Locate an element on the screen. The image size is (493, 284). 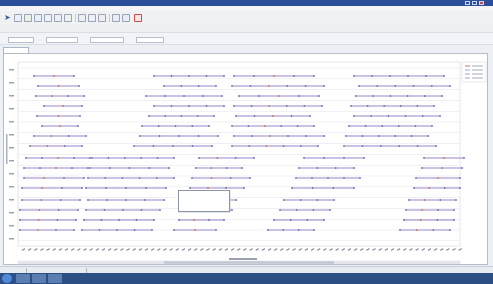
table-view-icon is located at coordinates (116, 18).